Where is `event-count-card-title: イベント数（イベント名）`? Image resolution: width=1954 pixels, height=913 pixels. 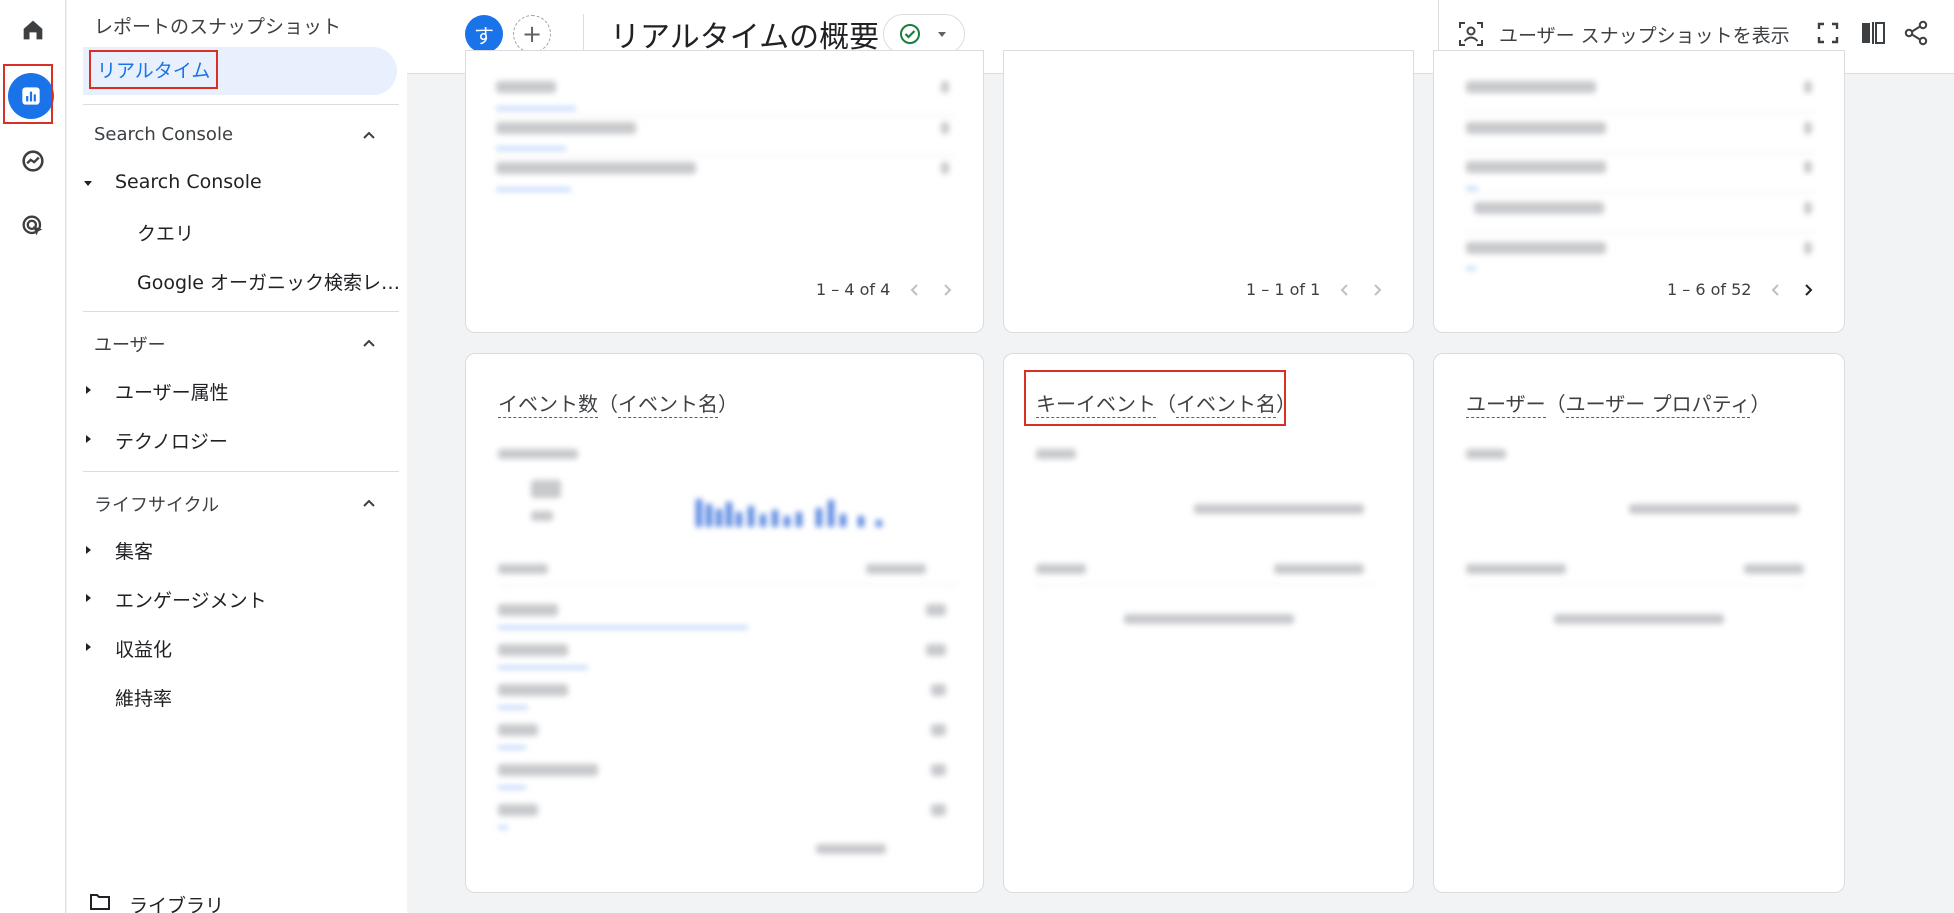
event-count-card-title: イベント数（イベント名） is located at coordinates (618, 403).